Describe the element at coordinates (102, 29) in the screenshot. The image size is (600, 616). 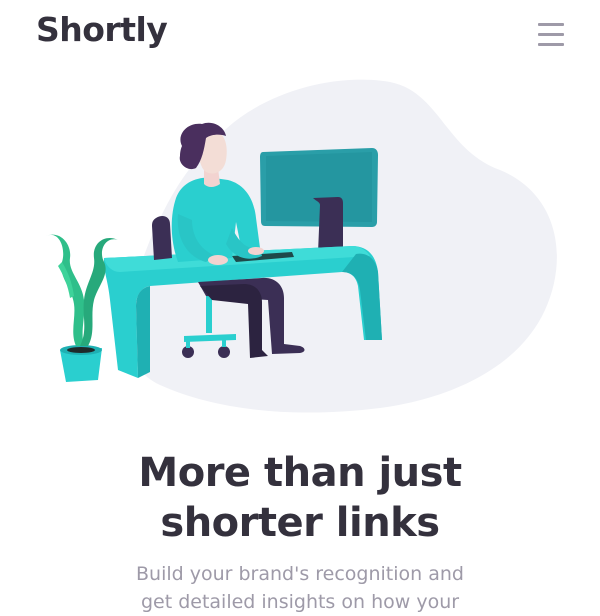
I see `logo: Shortly` at that location.